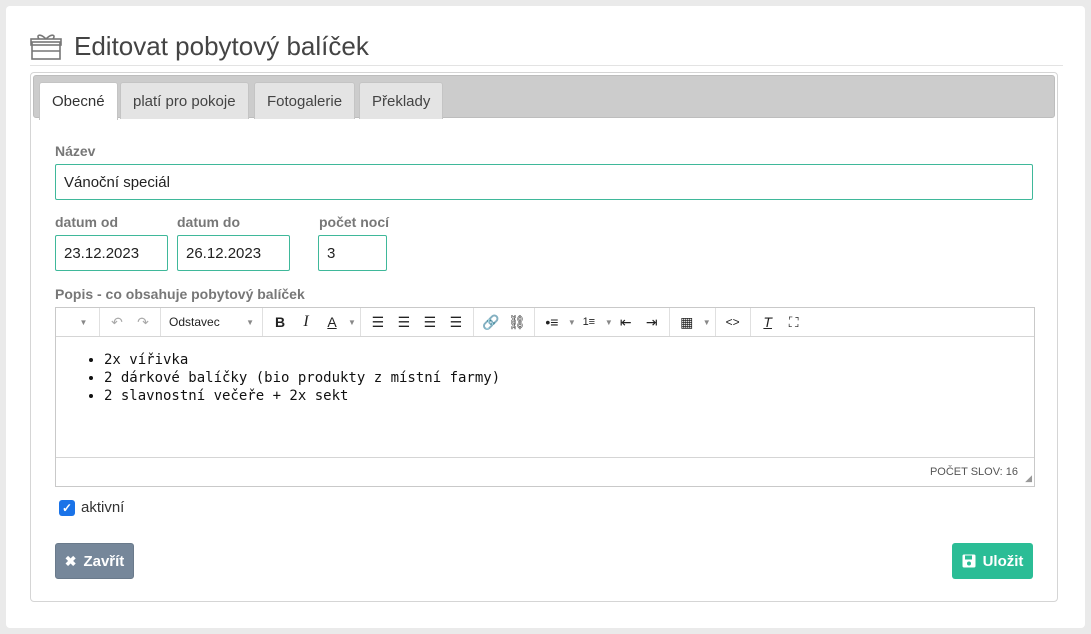  Describe the element at coordinates (103, 507) in the screenshot. I see `active-checkbox-label: aktivní` at that location.